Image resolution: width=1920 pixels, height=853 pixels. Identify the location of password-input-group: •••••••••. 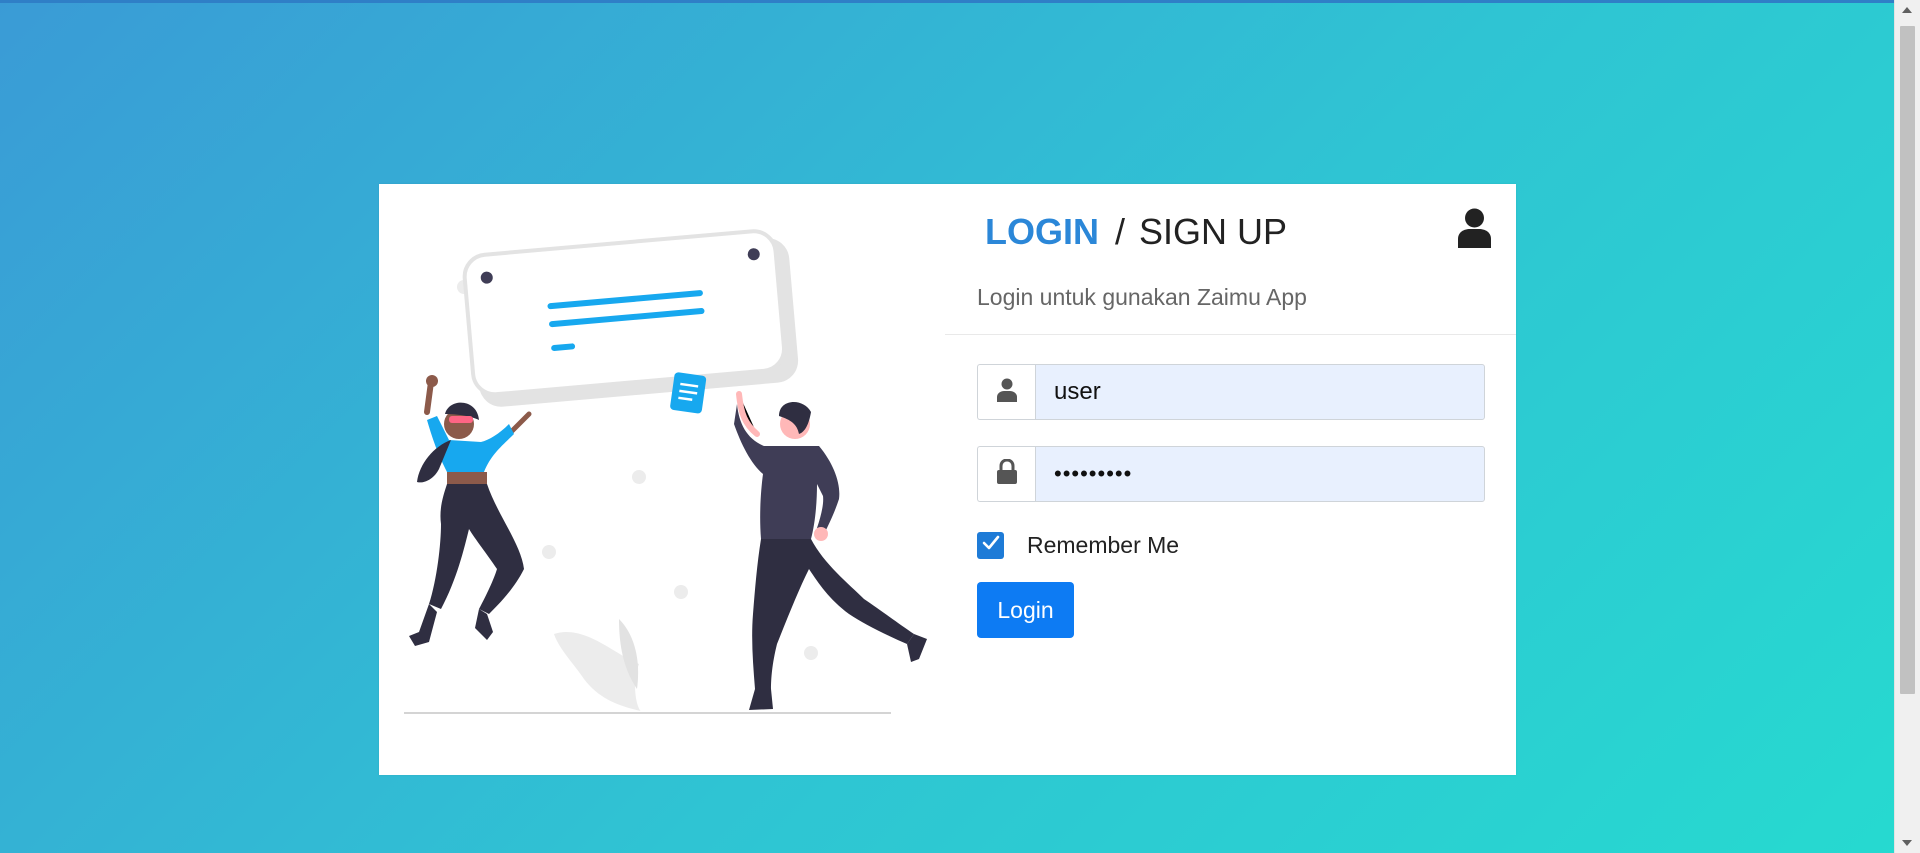
(1231, 474).